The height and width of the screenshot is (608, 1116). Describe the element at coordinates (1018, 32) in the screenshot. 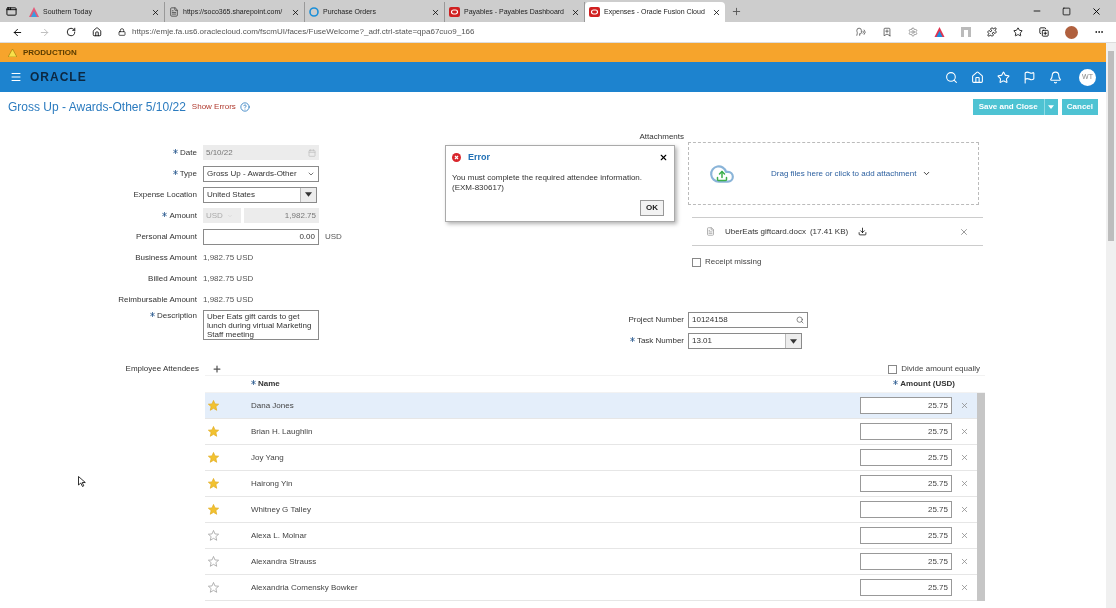

I see `favorites-icon` at that location.